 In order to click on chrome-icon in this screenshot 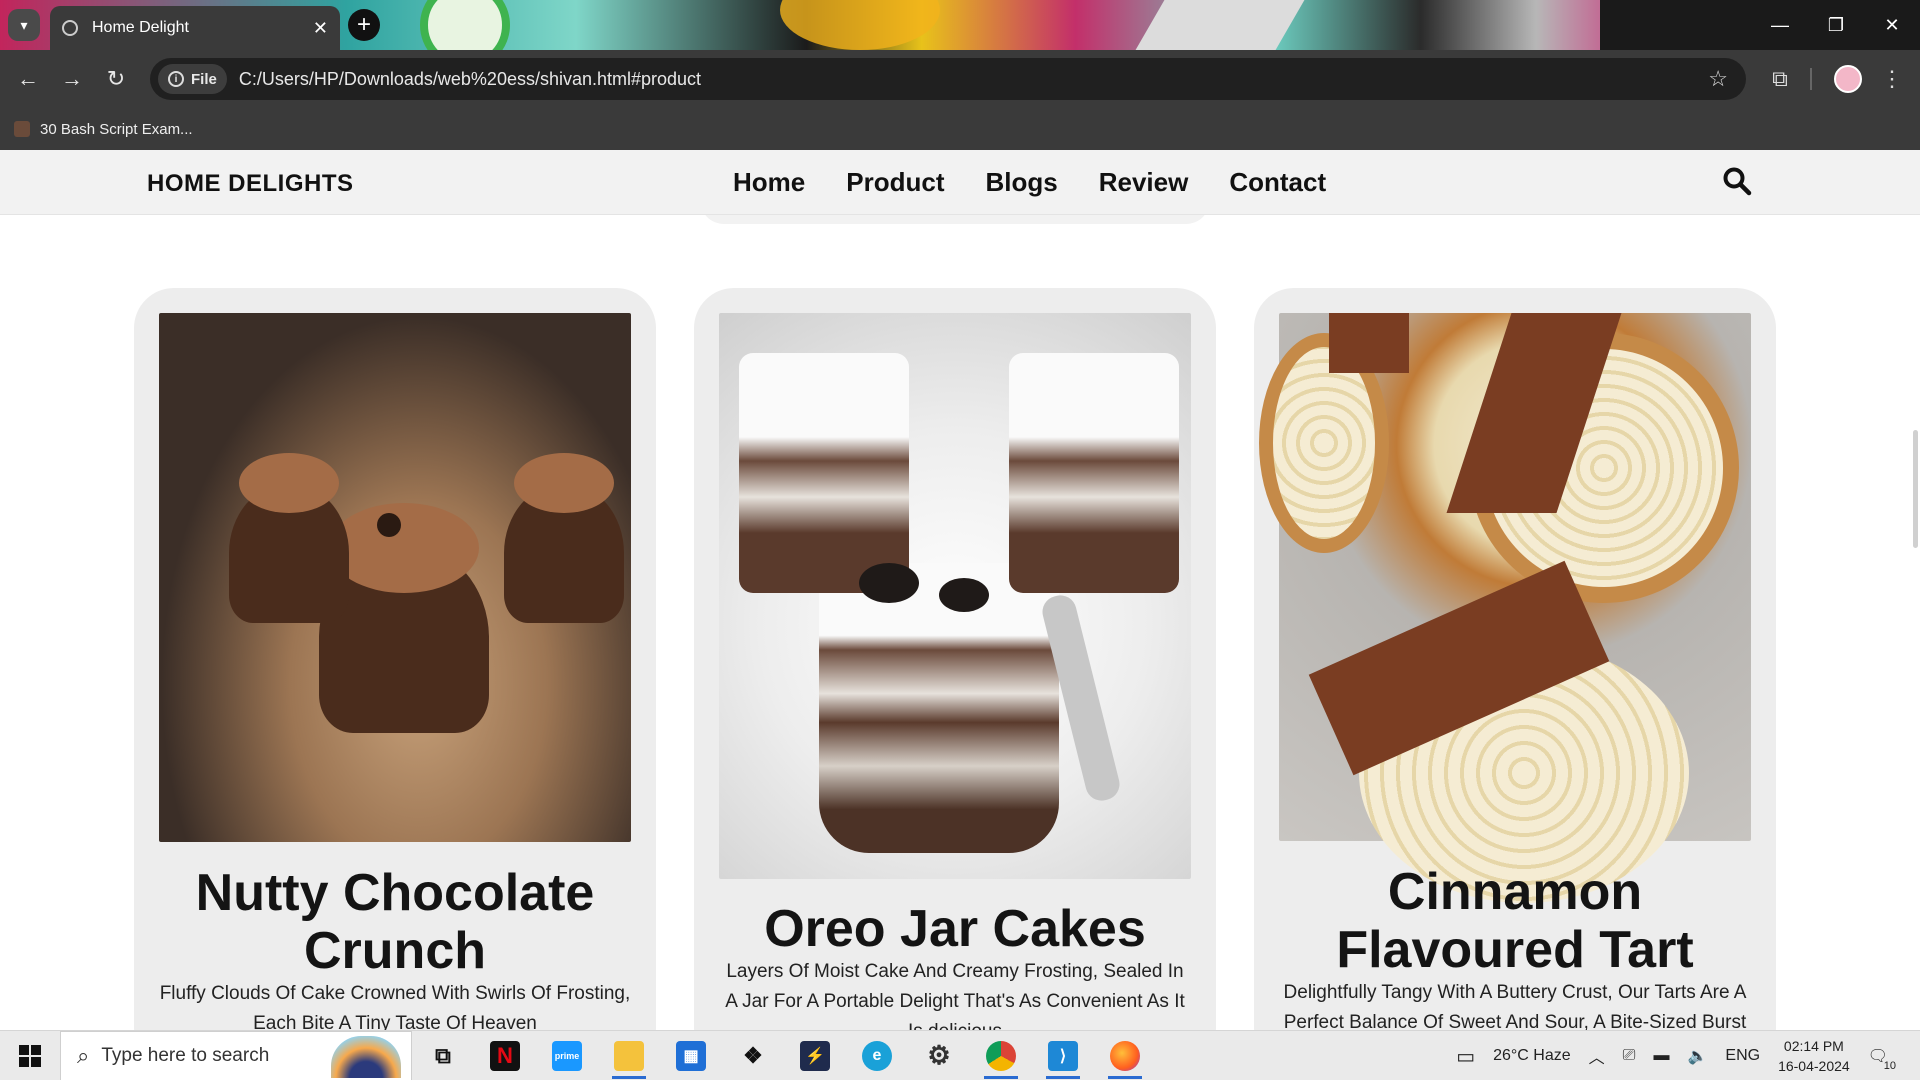, I will do `click(1001, 1055)`.